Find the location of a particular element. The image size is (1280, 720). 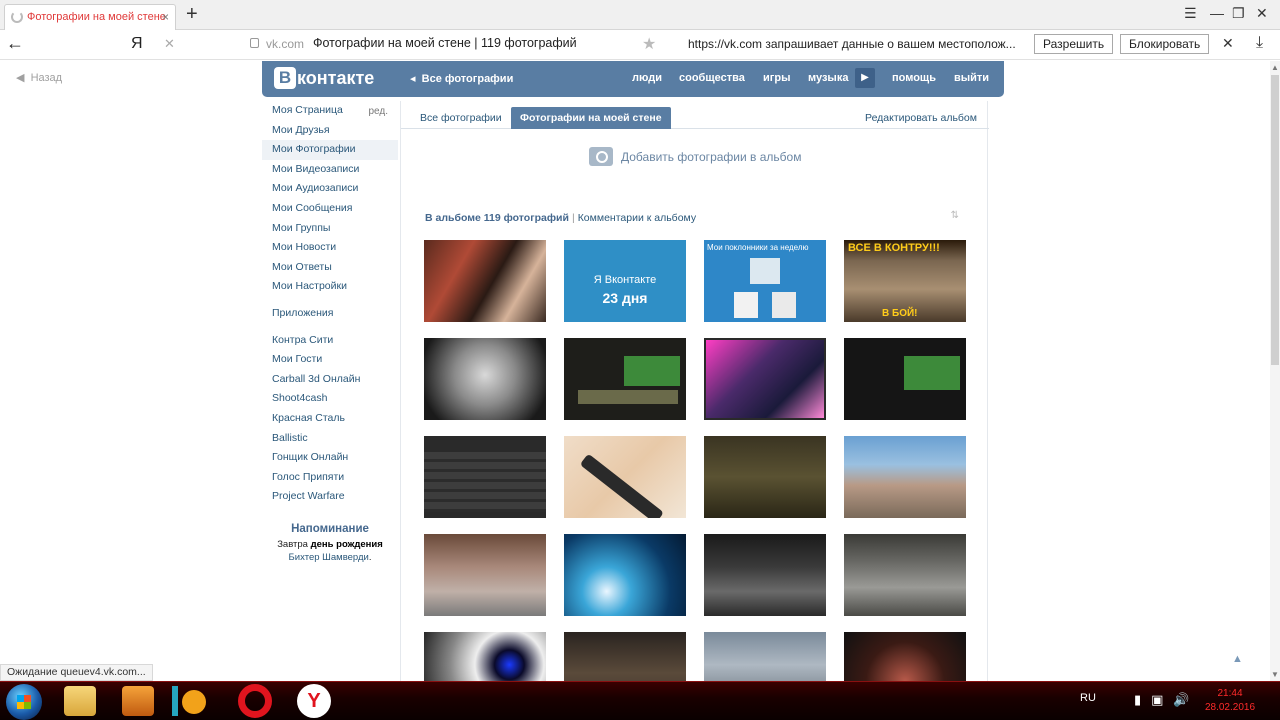

menu-my-answers: Мои Ответы is located at coordinates (330, 268).